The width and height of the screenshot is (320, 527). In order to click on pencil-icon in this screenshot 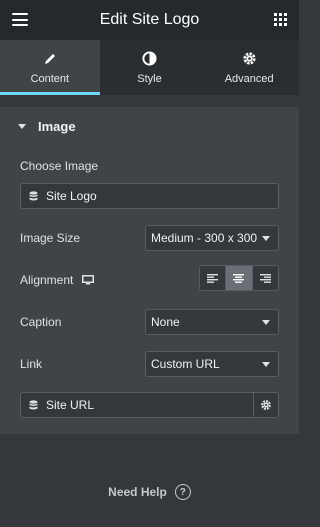, I will do `click(50, 59)`.